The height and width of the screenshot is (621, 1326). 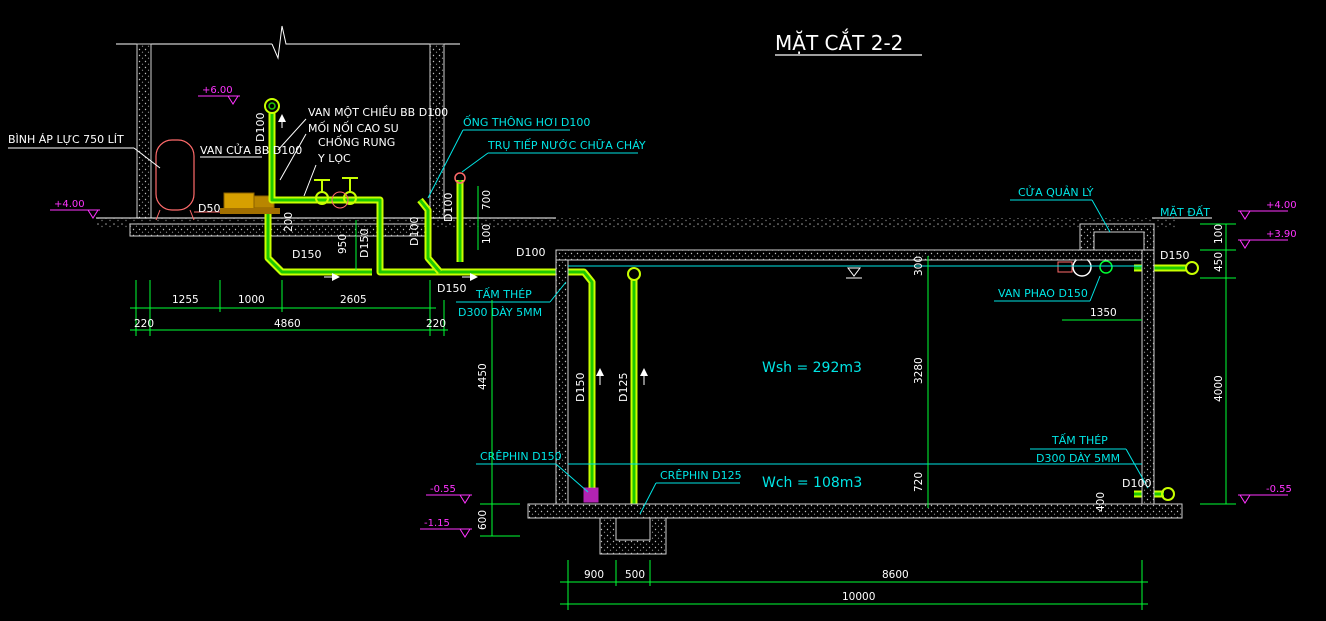 I want to click on elev-390: +3.90, so click(x=1281, y=234).